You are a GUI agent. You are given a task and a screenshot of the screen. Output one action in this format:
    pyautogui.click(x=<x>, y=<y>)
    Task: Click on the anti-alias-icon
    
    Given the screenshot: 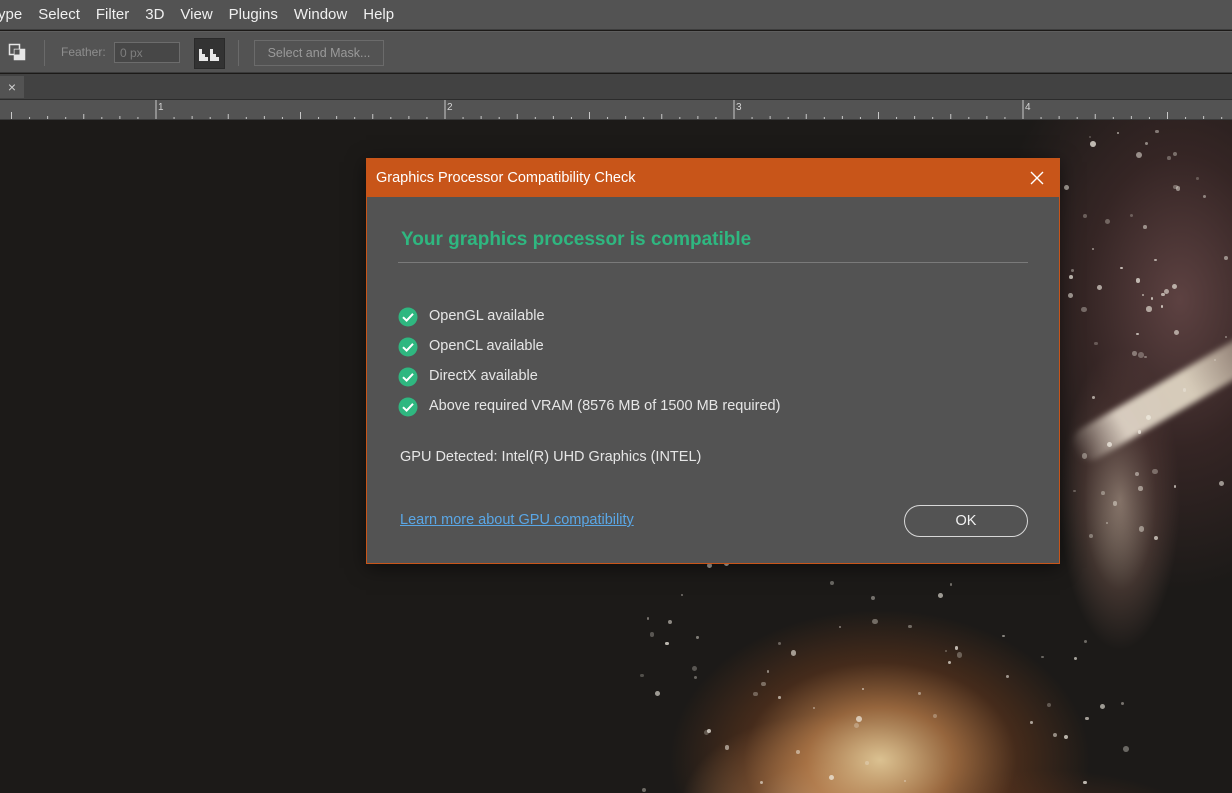 What is the action you would take?
    pyautogui.click(x=209, y=53)
    